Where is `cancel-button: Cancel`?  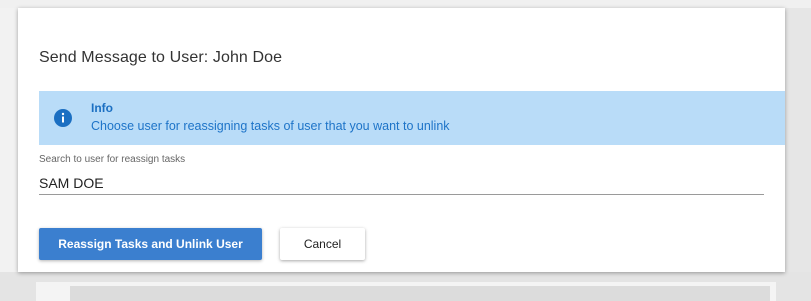 cancel-button: Cancel is located at coordinates (322, 244).